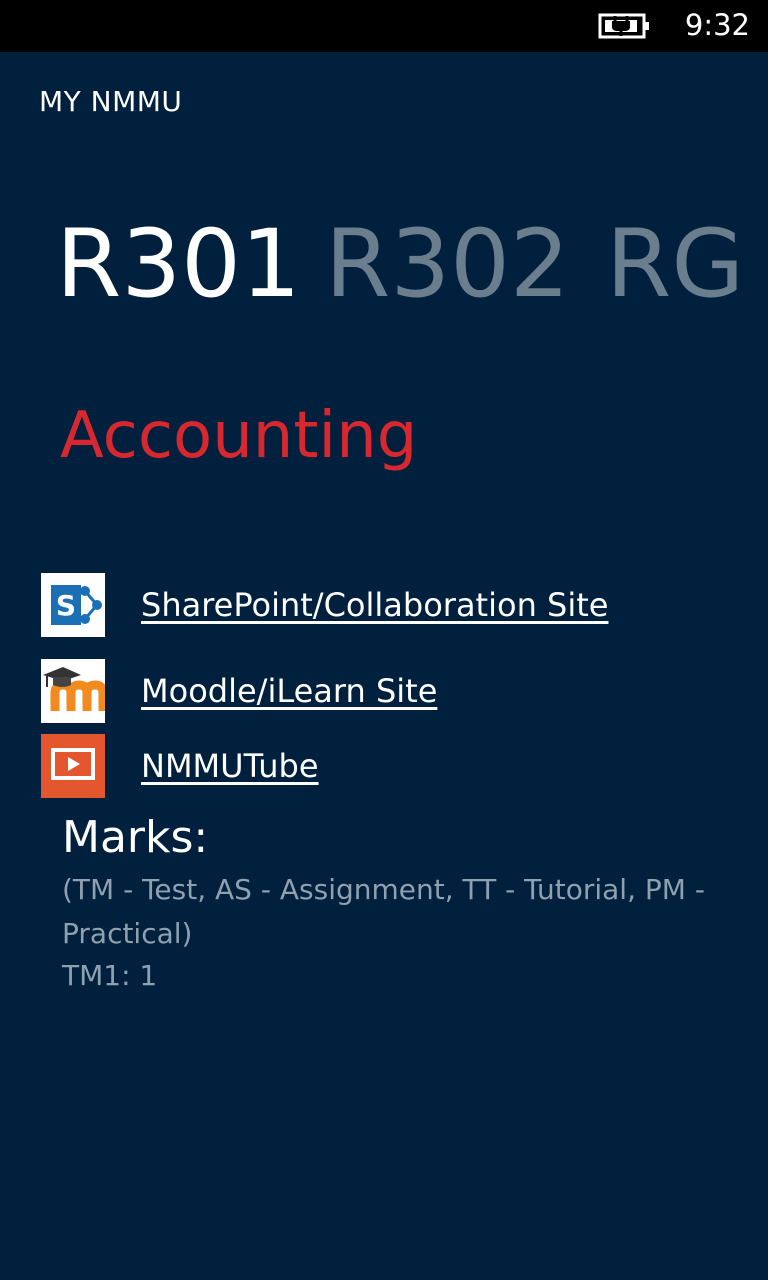  Describe the element at coordinates (73, 766) in the screenshot. I see `nmmutube-icon` at that location.